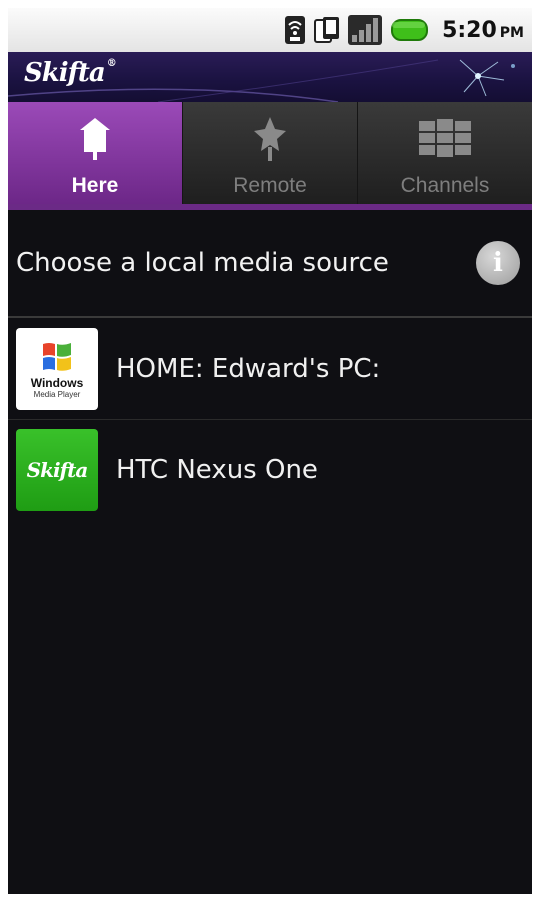  What do you see at coordinates (270, 30) in the screenshot?
I see `status-bar: 5:20 PM` at bounding box center [270, 30].